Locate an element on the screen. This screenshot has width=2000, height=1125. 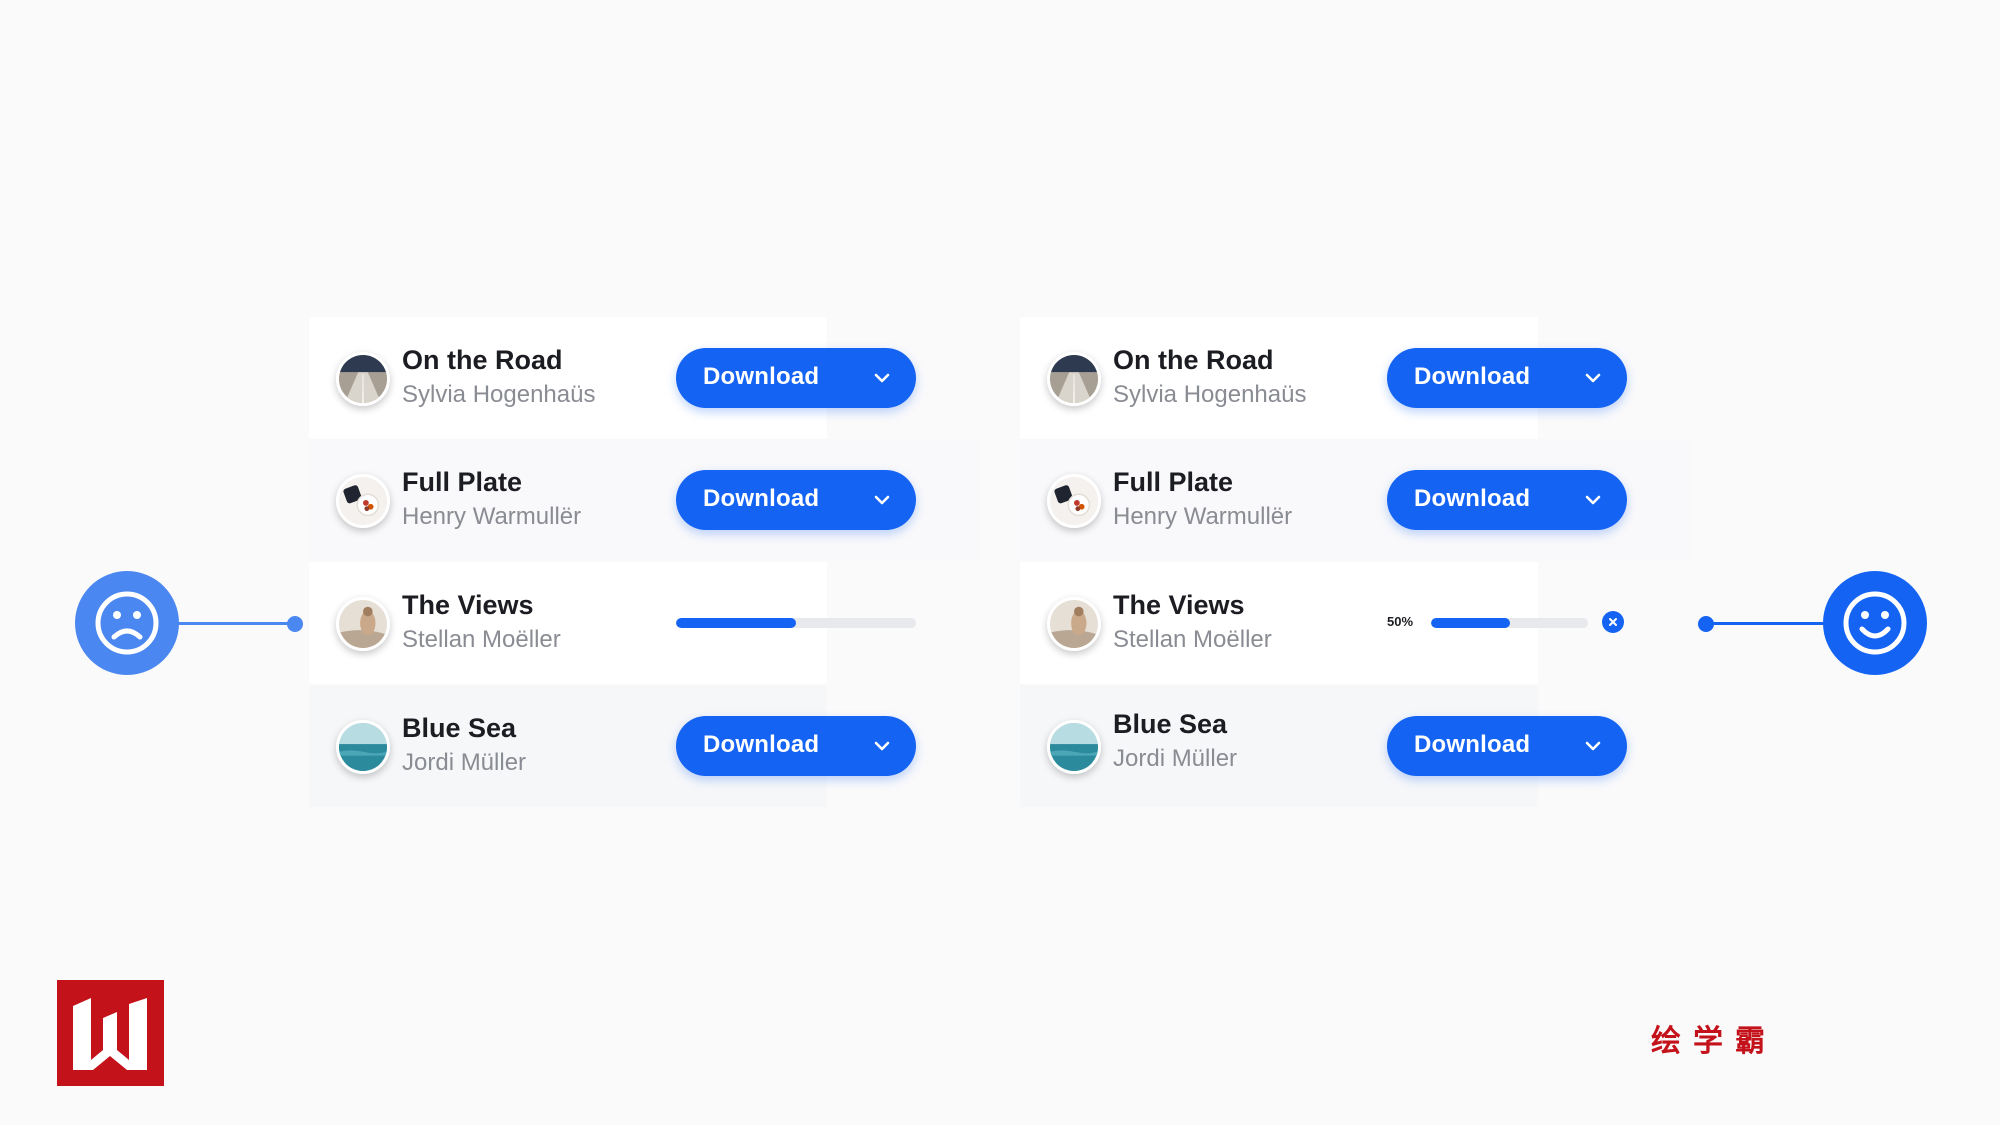
happy-face-icon is located at coordinates (1875, 623).